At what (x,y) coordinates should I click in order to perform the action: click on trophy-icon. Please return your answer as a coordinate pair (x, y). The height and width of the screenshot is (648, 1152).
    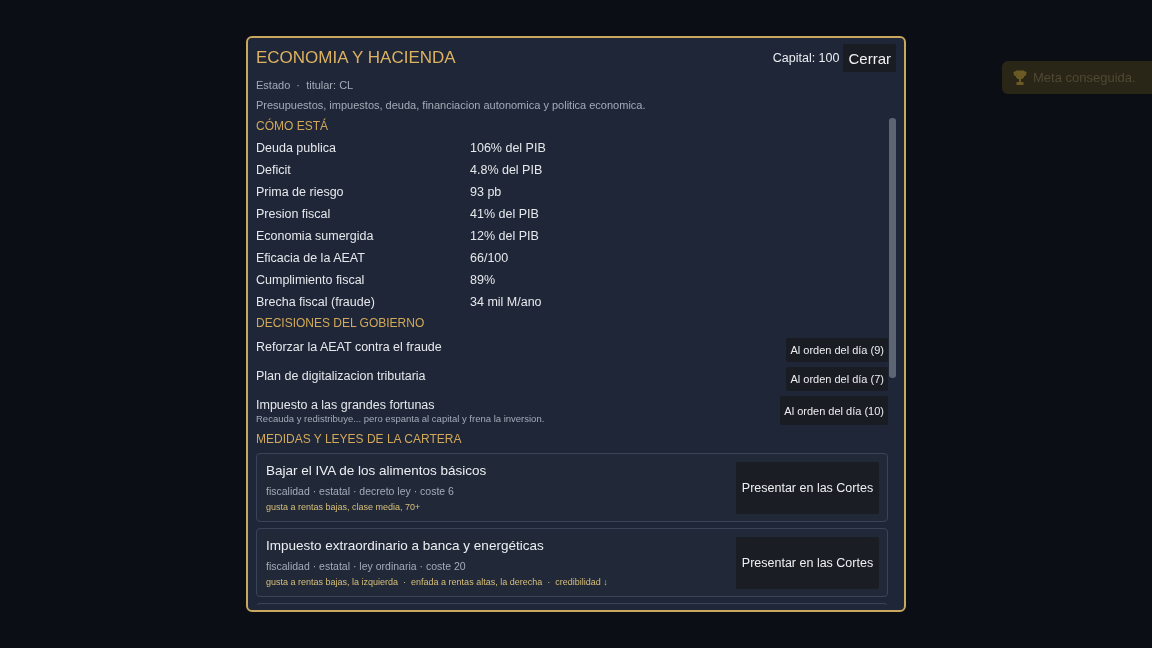
    Looking at the image, I should click on (1020, 77).